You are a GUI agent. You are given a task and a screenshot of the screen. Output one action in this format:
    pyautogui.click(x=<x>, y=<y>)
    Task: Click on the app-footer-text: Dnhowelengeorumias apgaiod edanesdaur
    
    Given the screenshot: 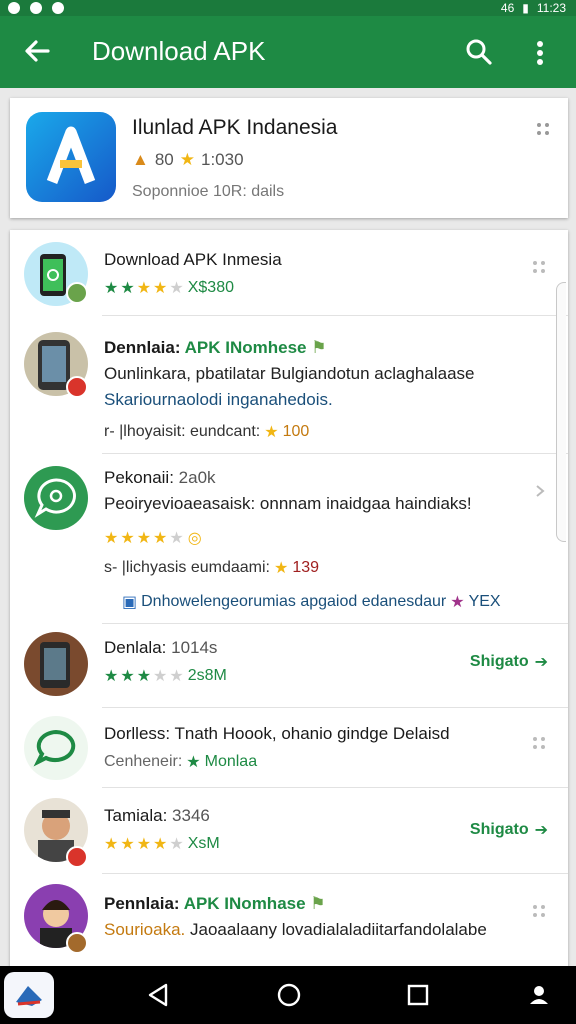 What is the action you would take?
    pyautogui.click(x=294, y=601)
    